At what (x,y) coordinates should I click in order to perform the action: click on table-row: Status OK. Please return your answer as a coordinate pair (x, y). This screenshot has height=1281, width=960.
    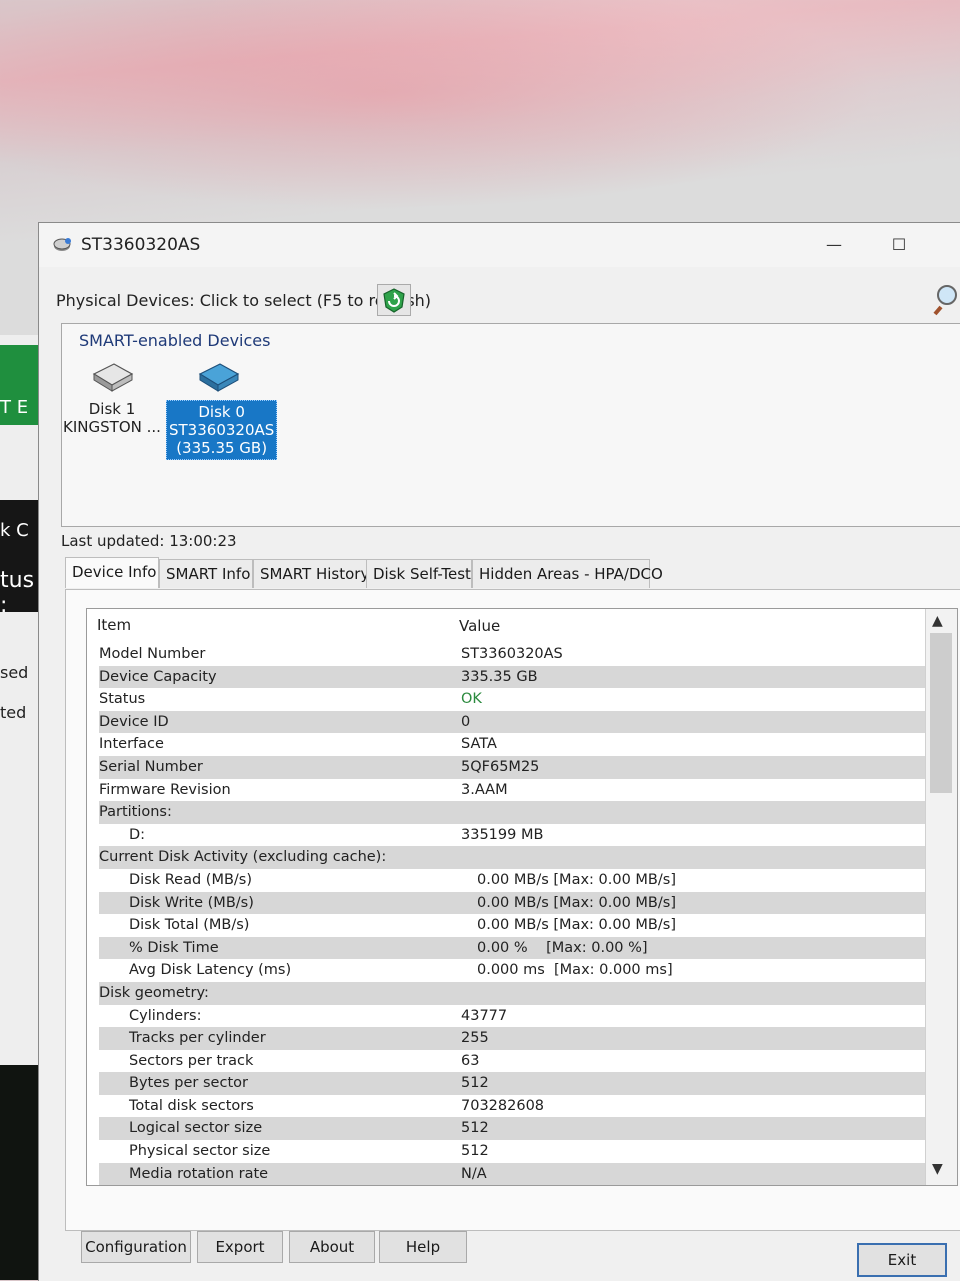
    Looking at the image, I should click on (512, 699).